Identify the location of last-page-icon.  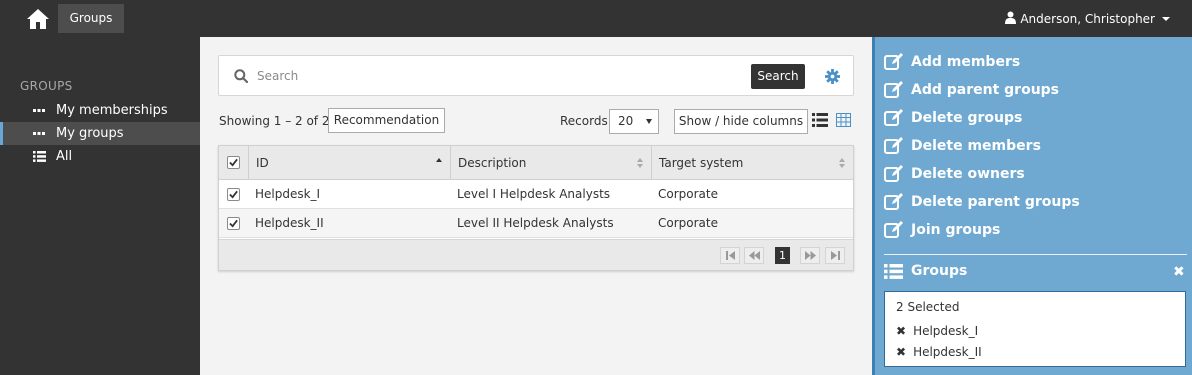
(835, 255).